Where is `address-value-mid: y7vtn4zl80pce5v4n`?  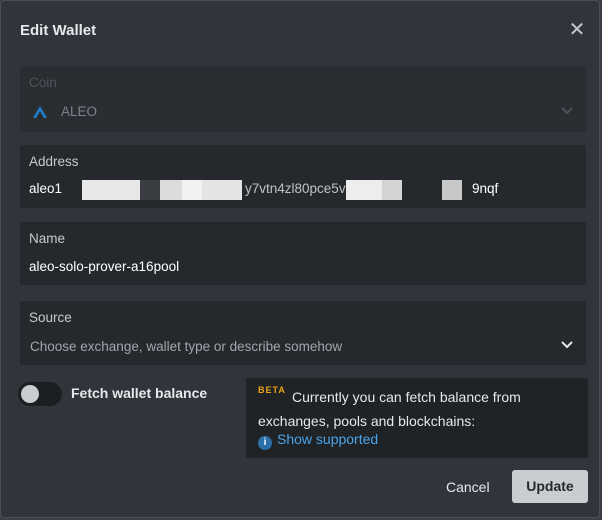 address-value-mid: y7vtn4zl80pce5v4n is located at coordinates (303, 188).